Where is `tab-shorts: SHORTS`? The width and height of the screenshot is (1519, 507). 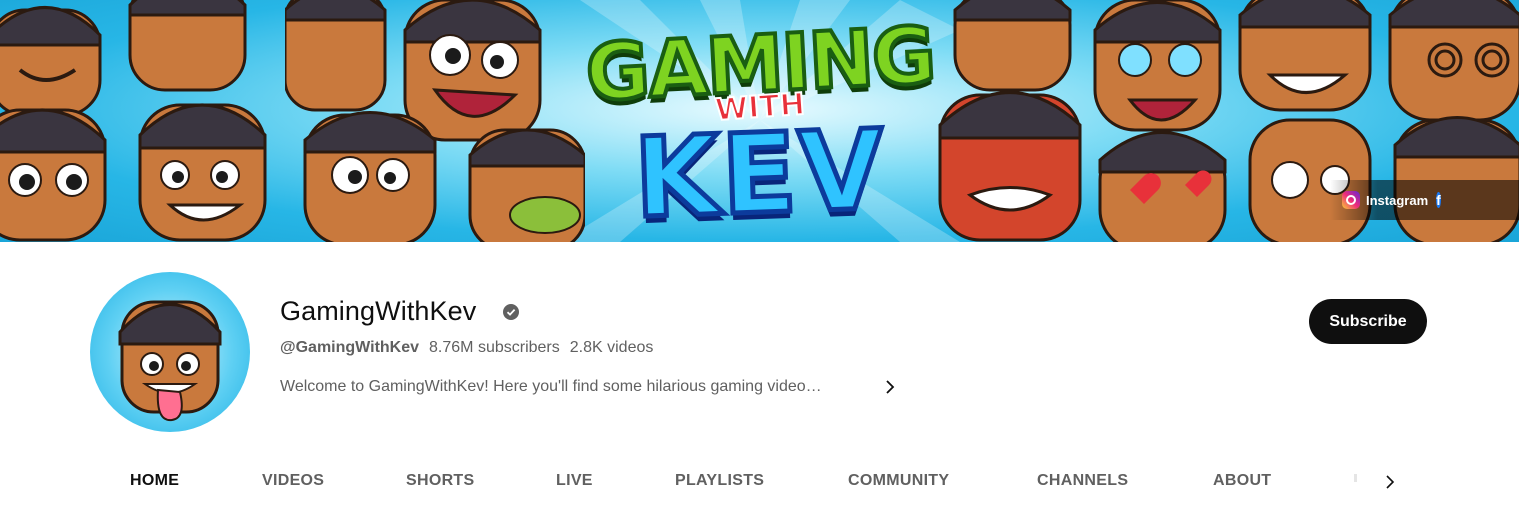
tab-shorts: SHORTS is located at coordinates (440, 481).